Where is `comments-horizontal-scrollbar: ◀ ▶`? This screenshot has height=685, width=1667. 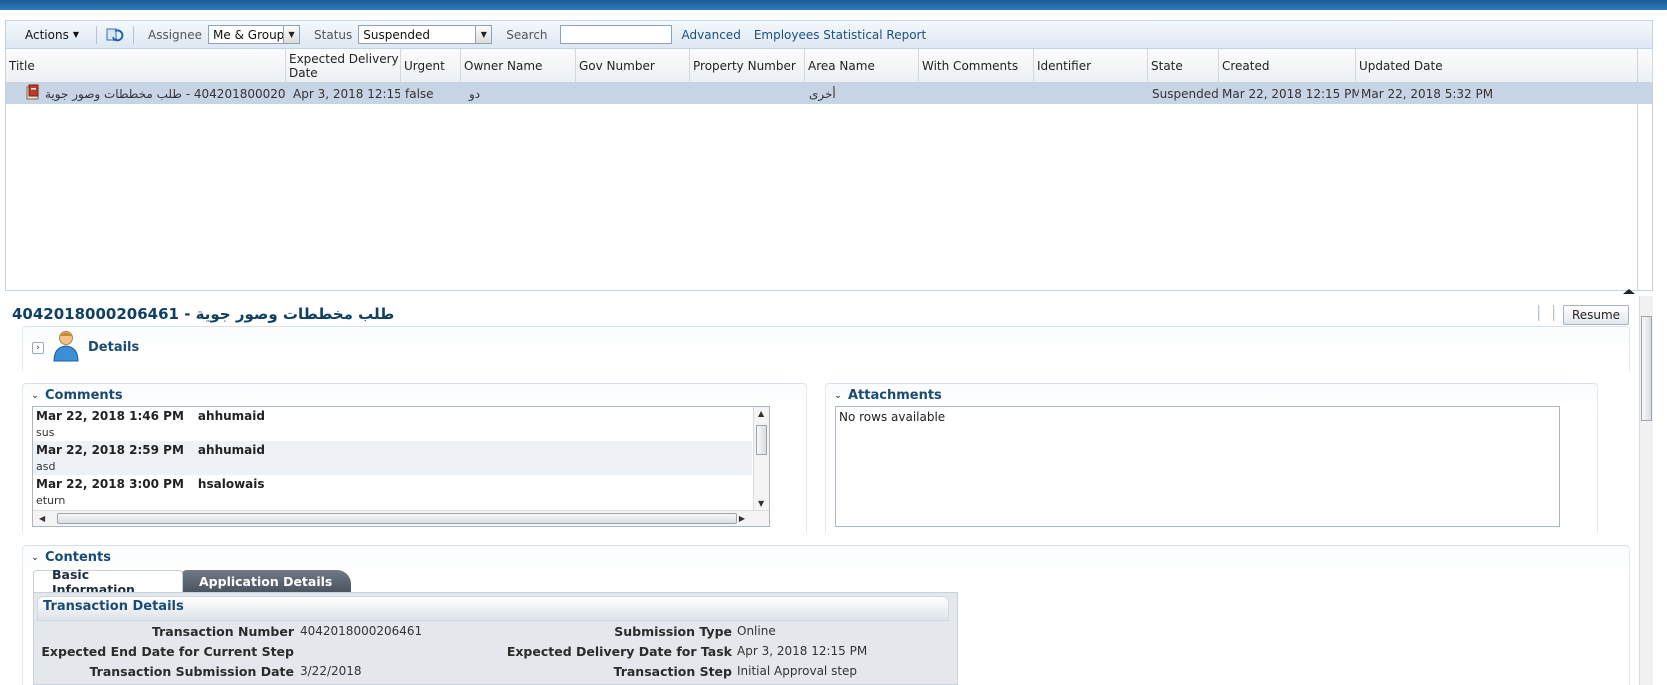 comments-horizontal-scrollbar: ◀ ▶ is located at coordinates (401, 518).